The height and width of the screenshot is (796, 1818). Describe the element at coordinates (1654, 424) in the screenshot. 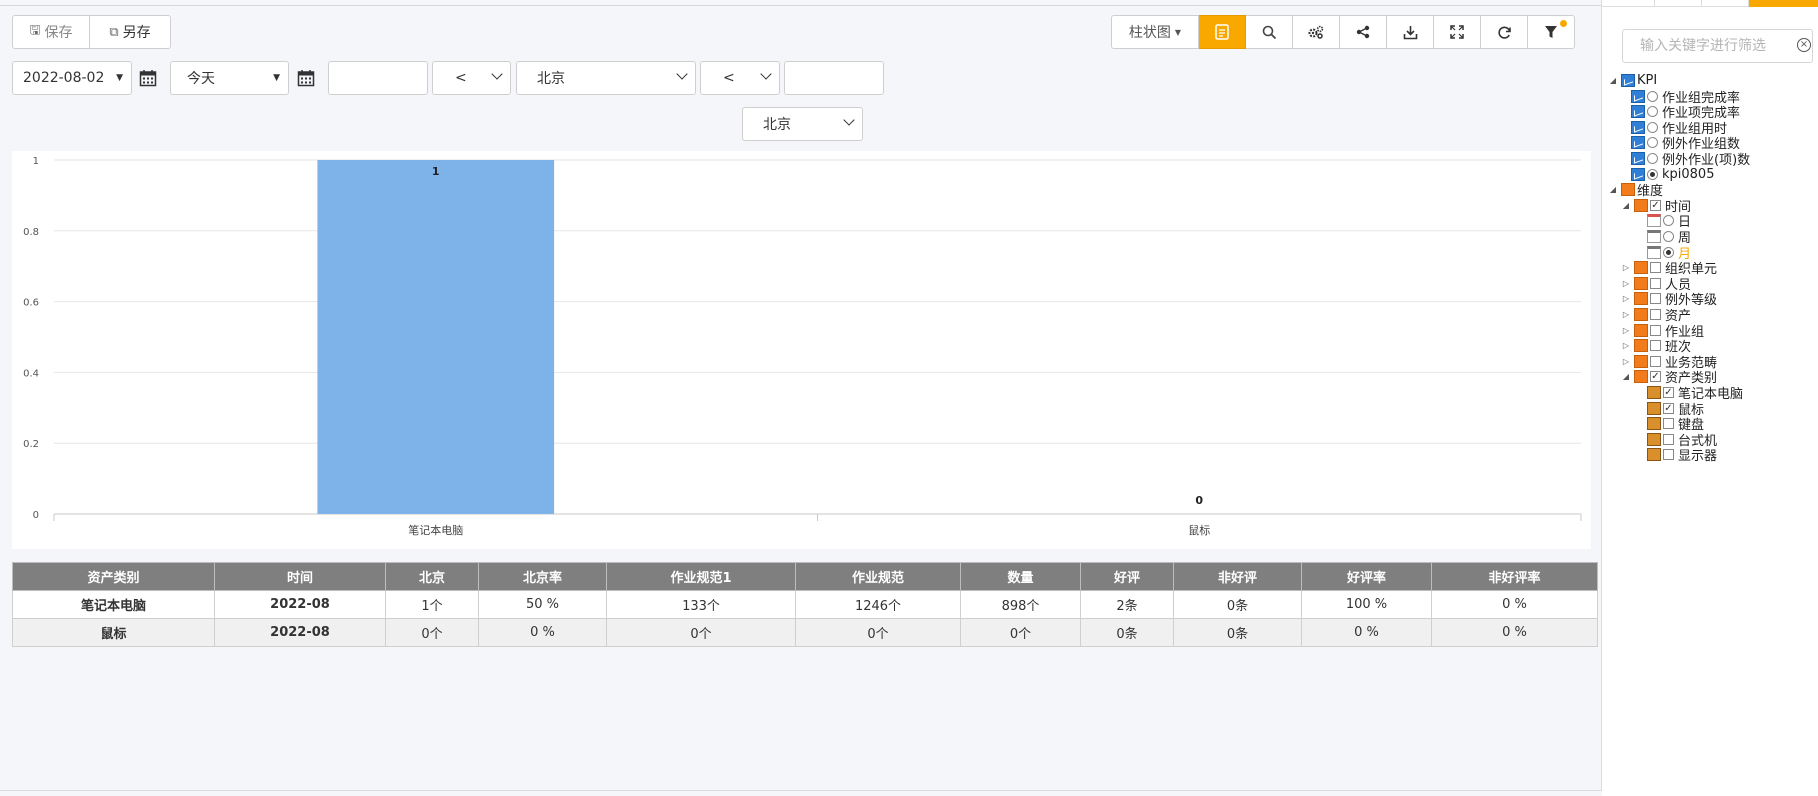

I see `cube-icon` at that location.